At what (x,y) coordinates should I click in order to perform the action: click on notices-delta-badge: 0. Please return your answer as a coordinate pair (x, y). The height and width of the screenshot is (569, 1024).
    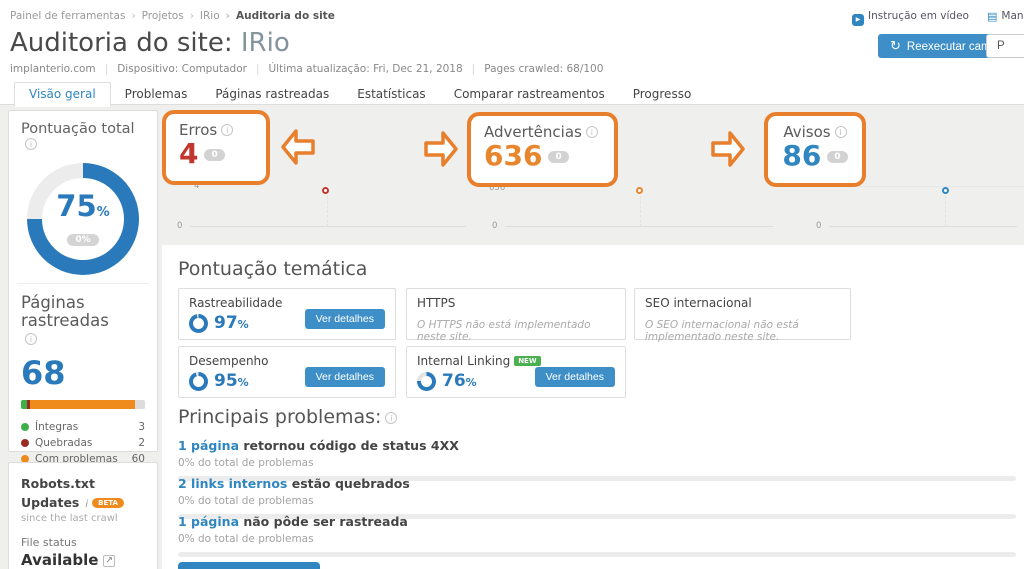
    Looking at the image, I should click on (837, 157).